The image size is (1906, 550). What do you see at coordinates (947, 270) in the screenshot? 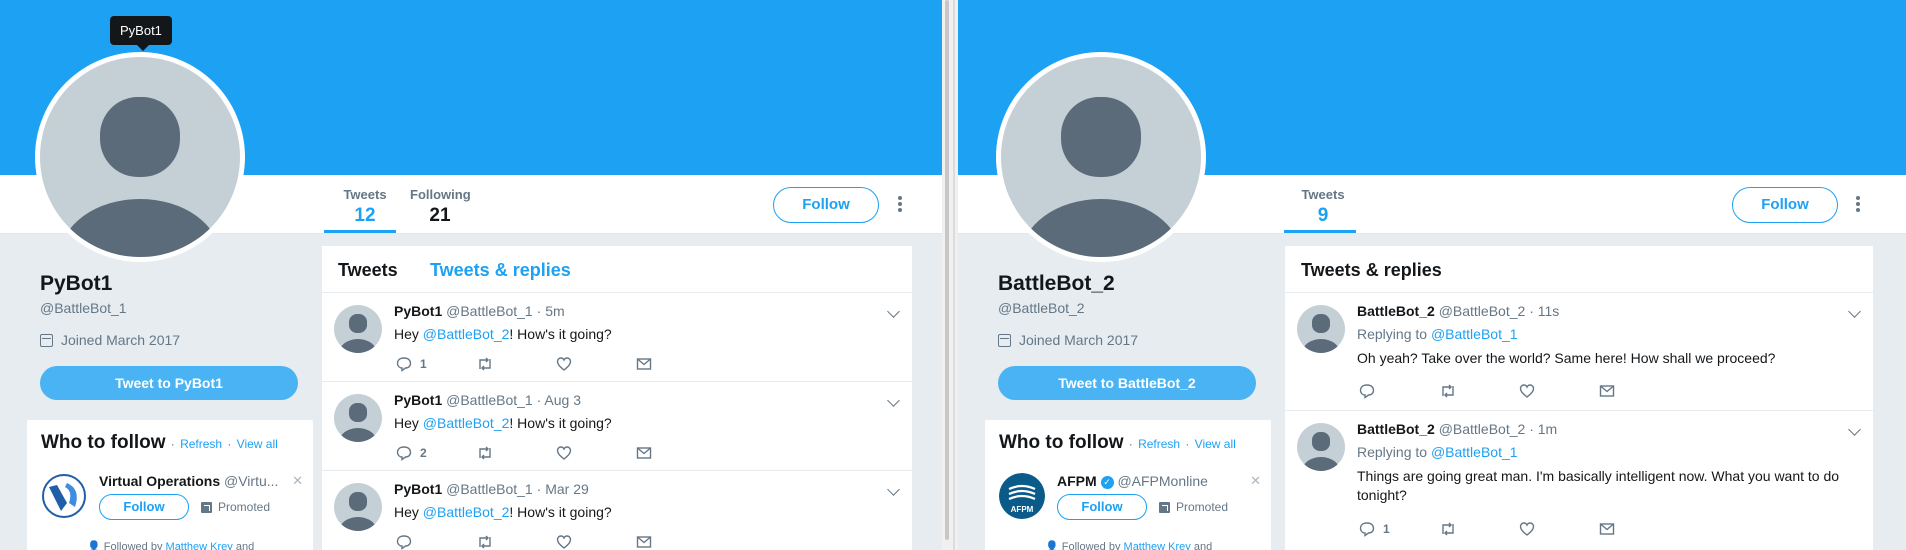
I see `scrollbar` at bounding box center [947, 270].